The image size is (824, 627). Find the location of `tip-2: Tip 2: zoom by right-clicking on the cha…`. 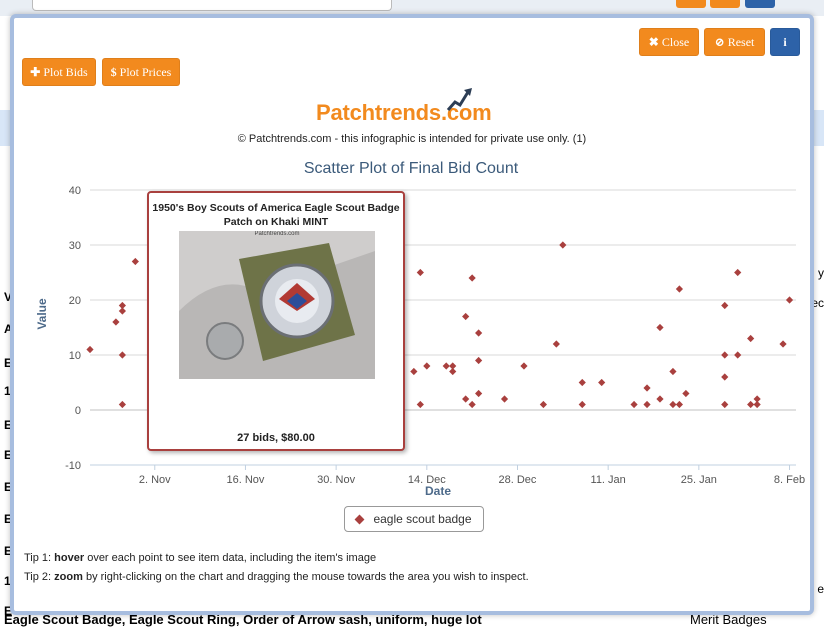

tip-2: Tip 2: zoom by right-clicking on the cha… is located at coordinates (276, 577).